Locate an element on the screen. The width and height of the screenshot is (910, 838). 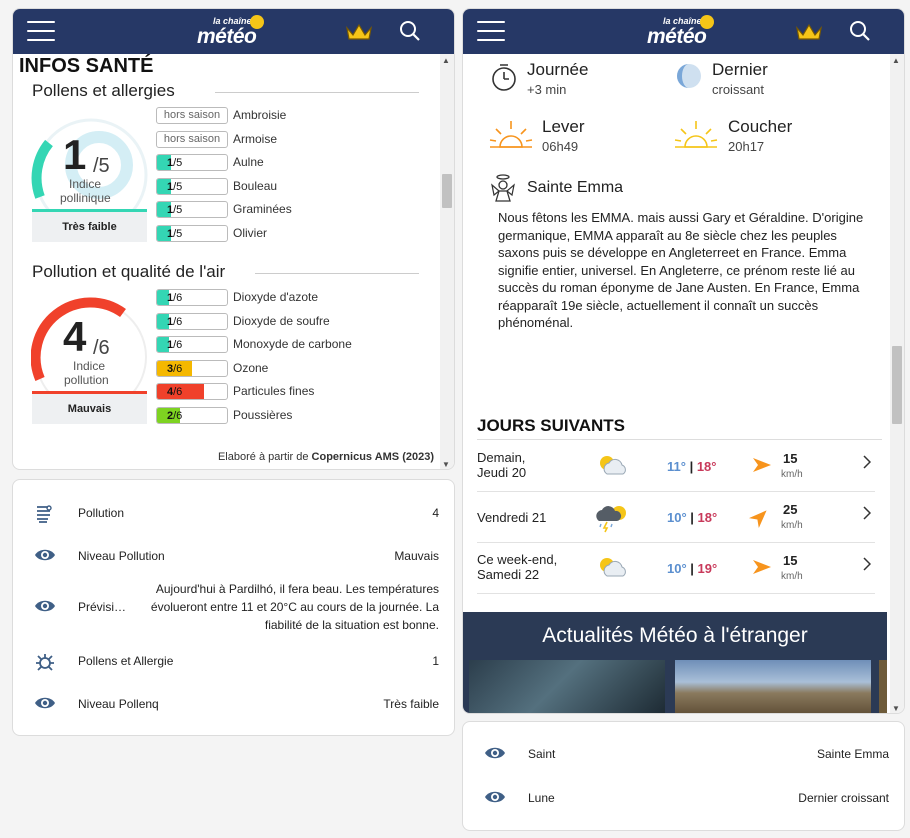
temp-min: 11° is located at coordinates (676, 466).